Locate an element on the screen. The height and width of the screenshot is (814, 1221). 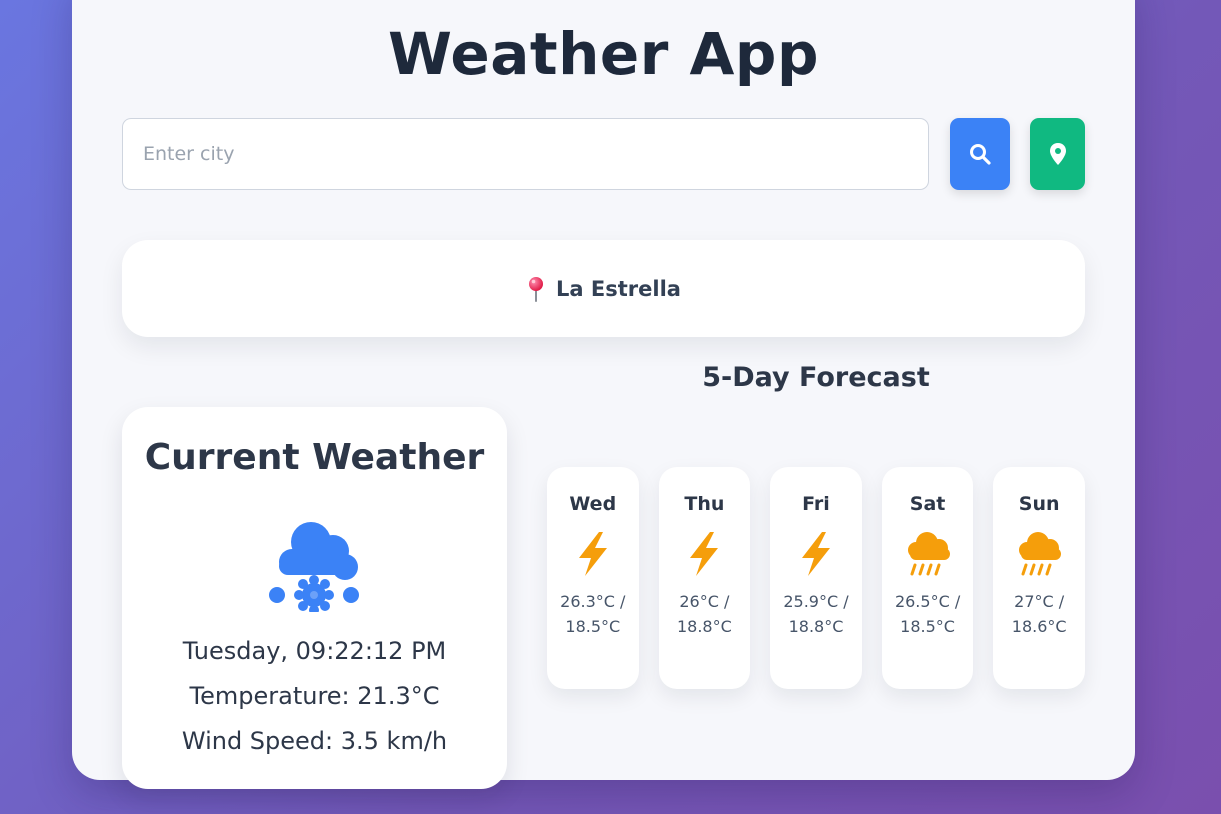
forecast-card-fri: Fri 25.9°C / 18.8°C is located at coordinates (816, 578).